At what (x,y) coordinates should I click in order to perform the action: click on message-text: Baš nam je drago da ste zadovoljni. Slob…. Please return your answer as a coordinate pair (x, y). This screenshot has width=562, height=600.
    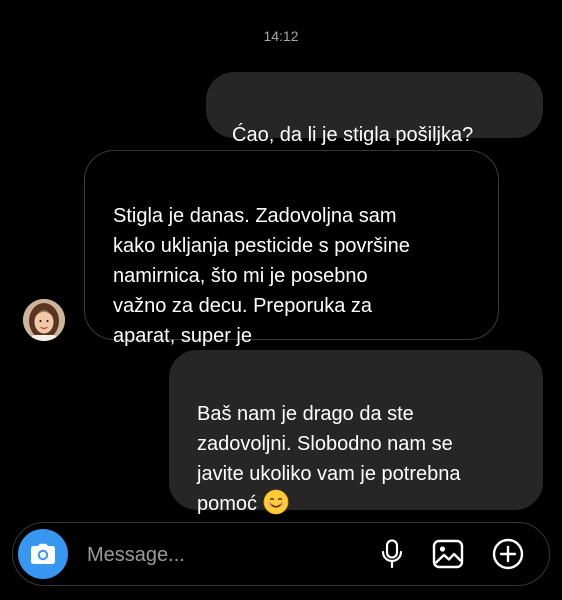
    Looking at the image, I should click on (329, 459).